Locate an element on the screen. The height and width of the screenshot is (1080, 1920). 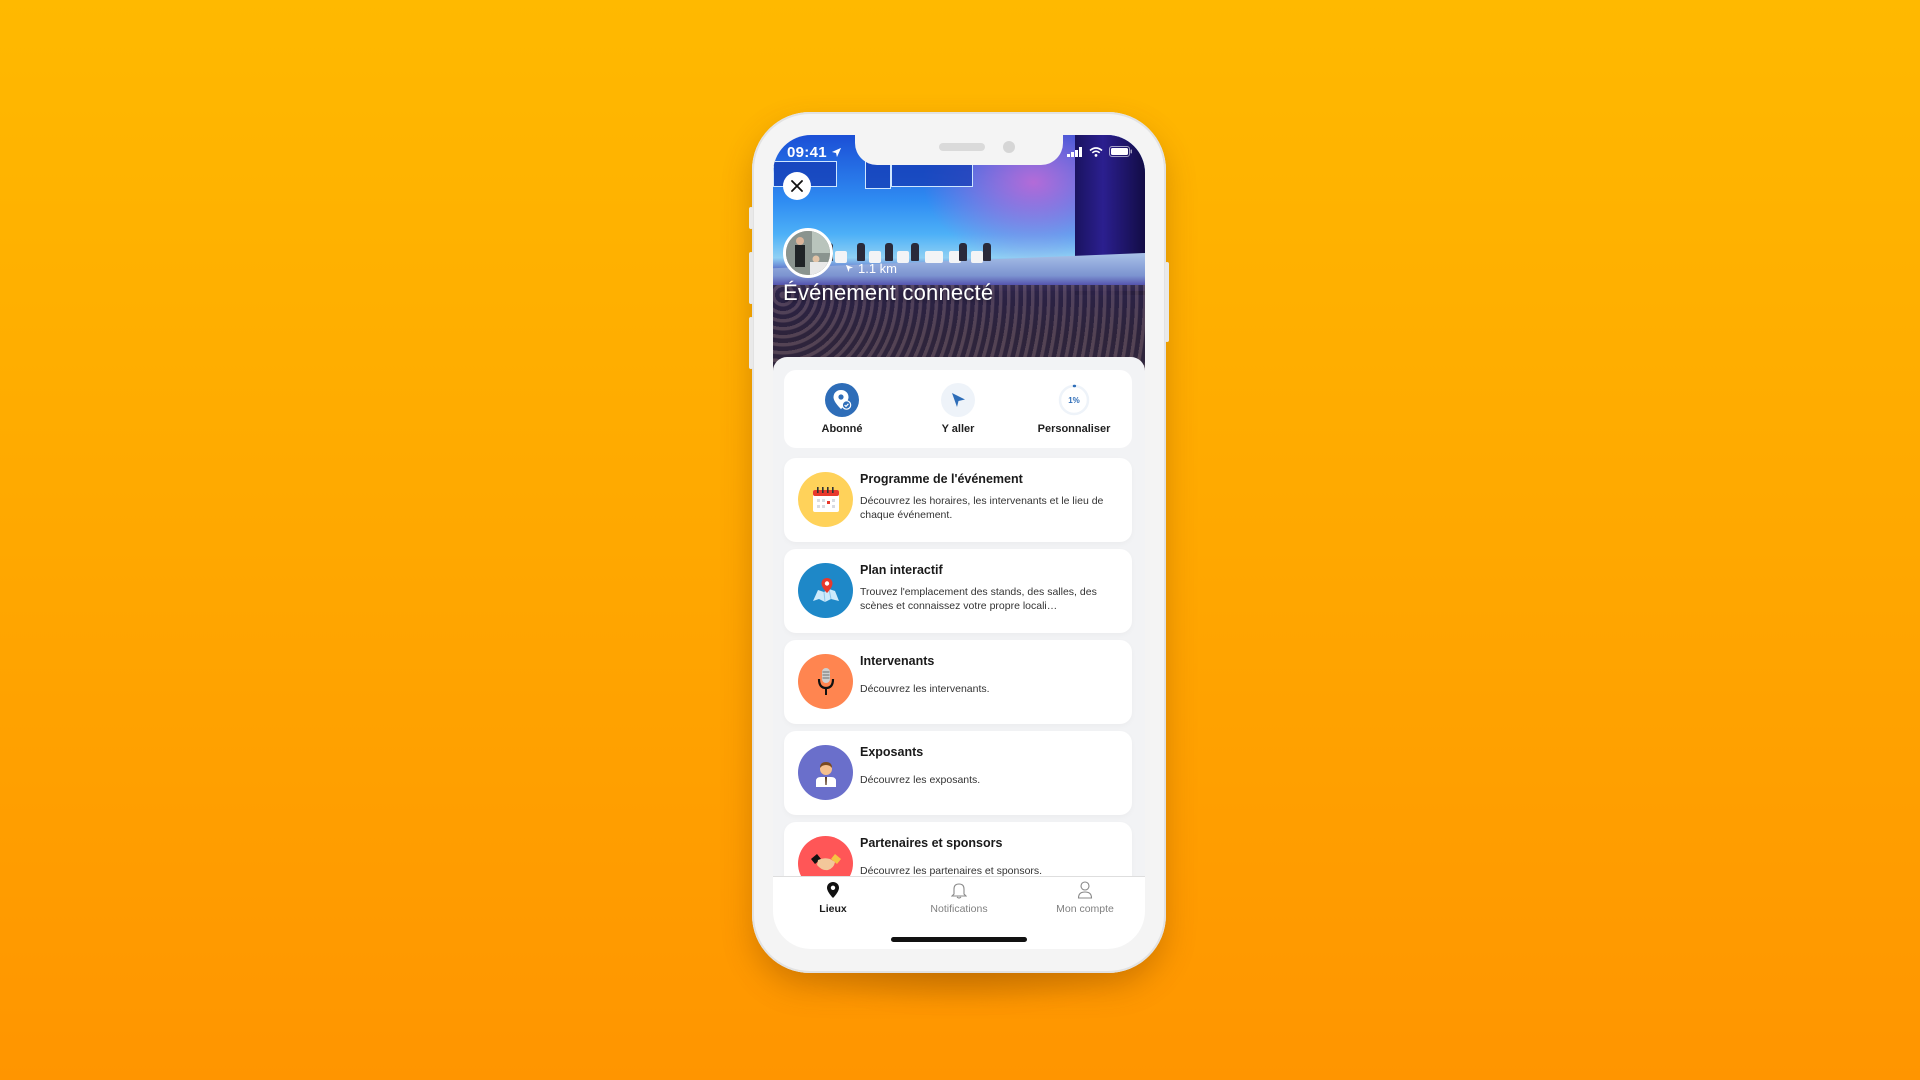
status-icons is located at coordinates (1100, 151).